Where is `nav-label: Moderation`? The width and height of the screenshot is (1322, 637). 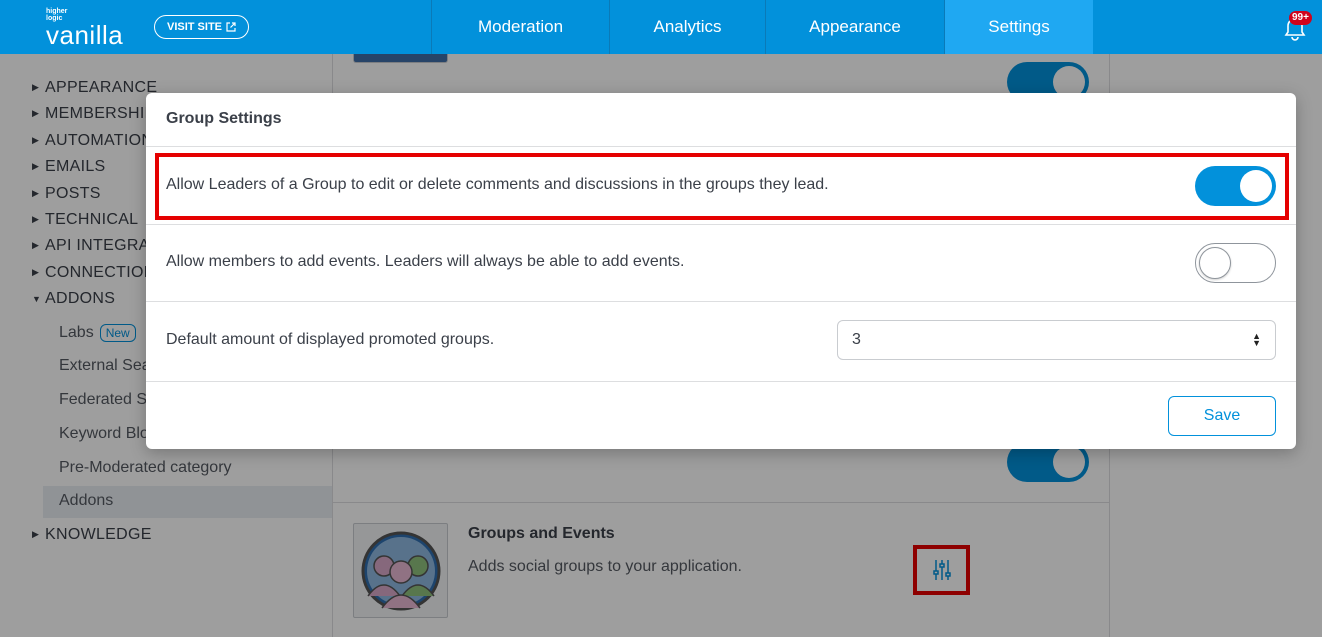 nav-label: Moderation is located at coordinates (520, 26).